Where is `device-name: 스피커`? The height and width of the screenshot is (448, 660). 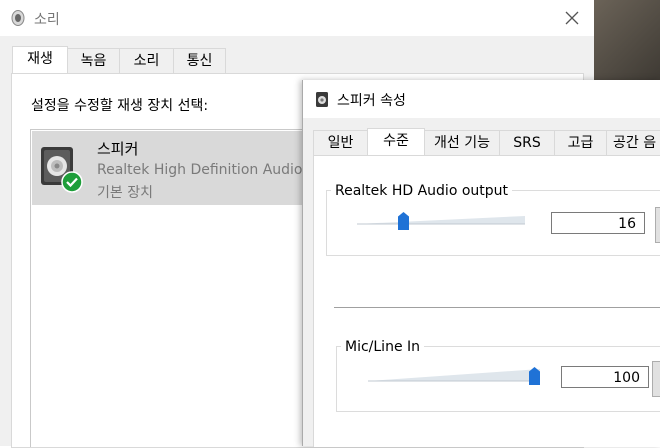
device-name: 스피커 is located at coordinates (118, 149).